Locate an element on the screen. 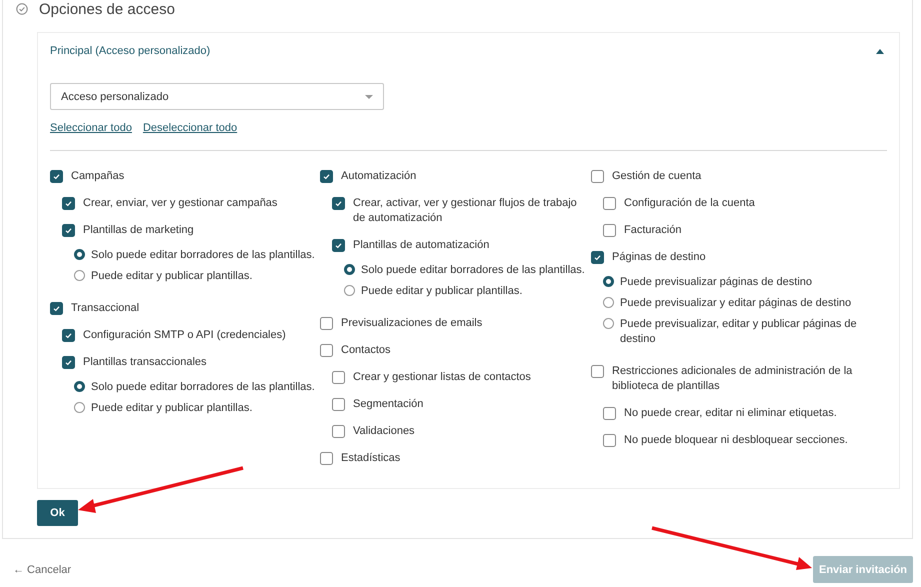  option-label: Plantillas transaccionales is located at coordinates (145, 362).